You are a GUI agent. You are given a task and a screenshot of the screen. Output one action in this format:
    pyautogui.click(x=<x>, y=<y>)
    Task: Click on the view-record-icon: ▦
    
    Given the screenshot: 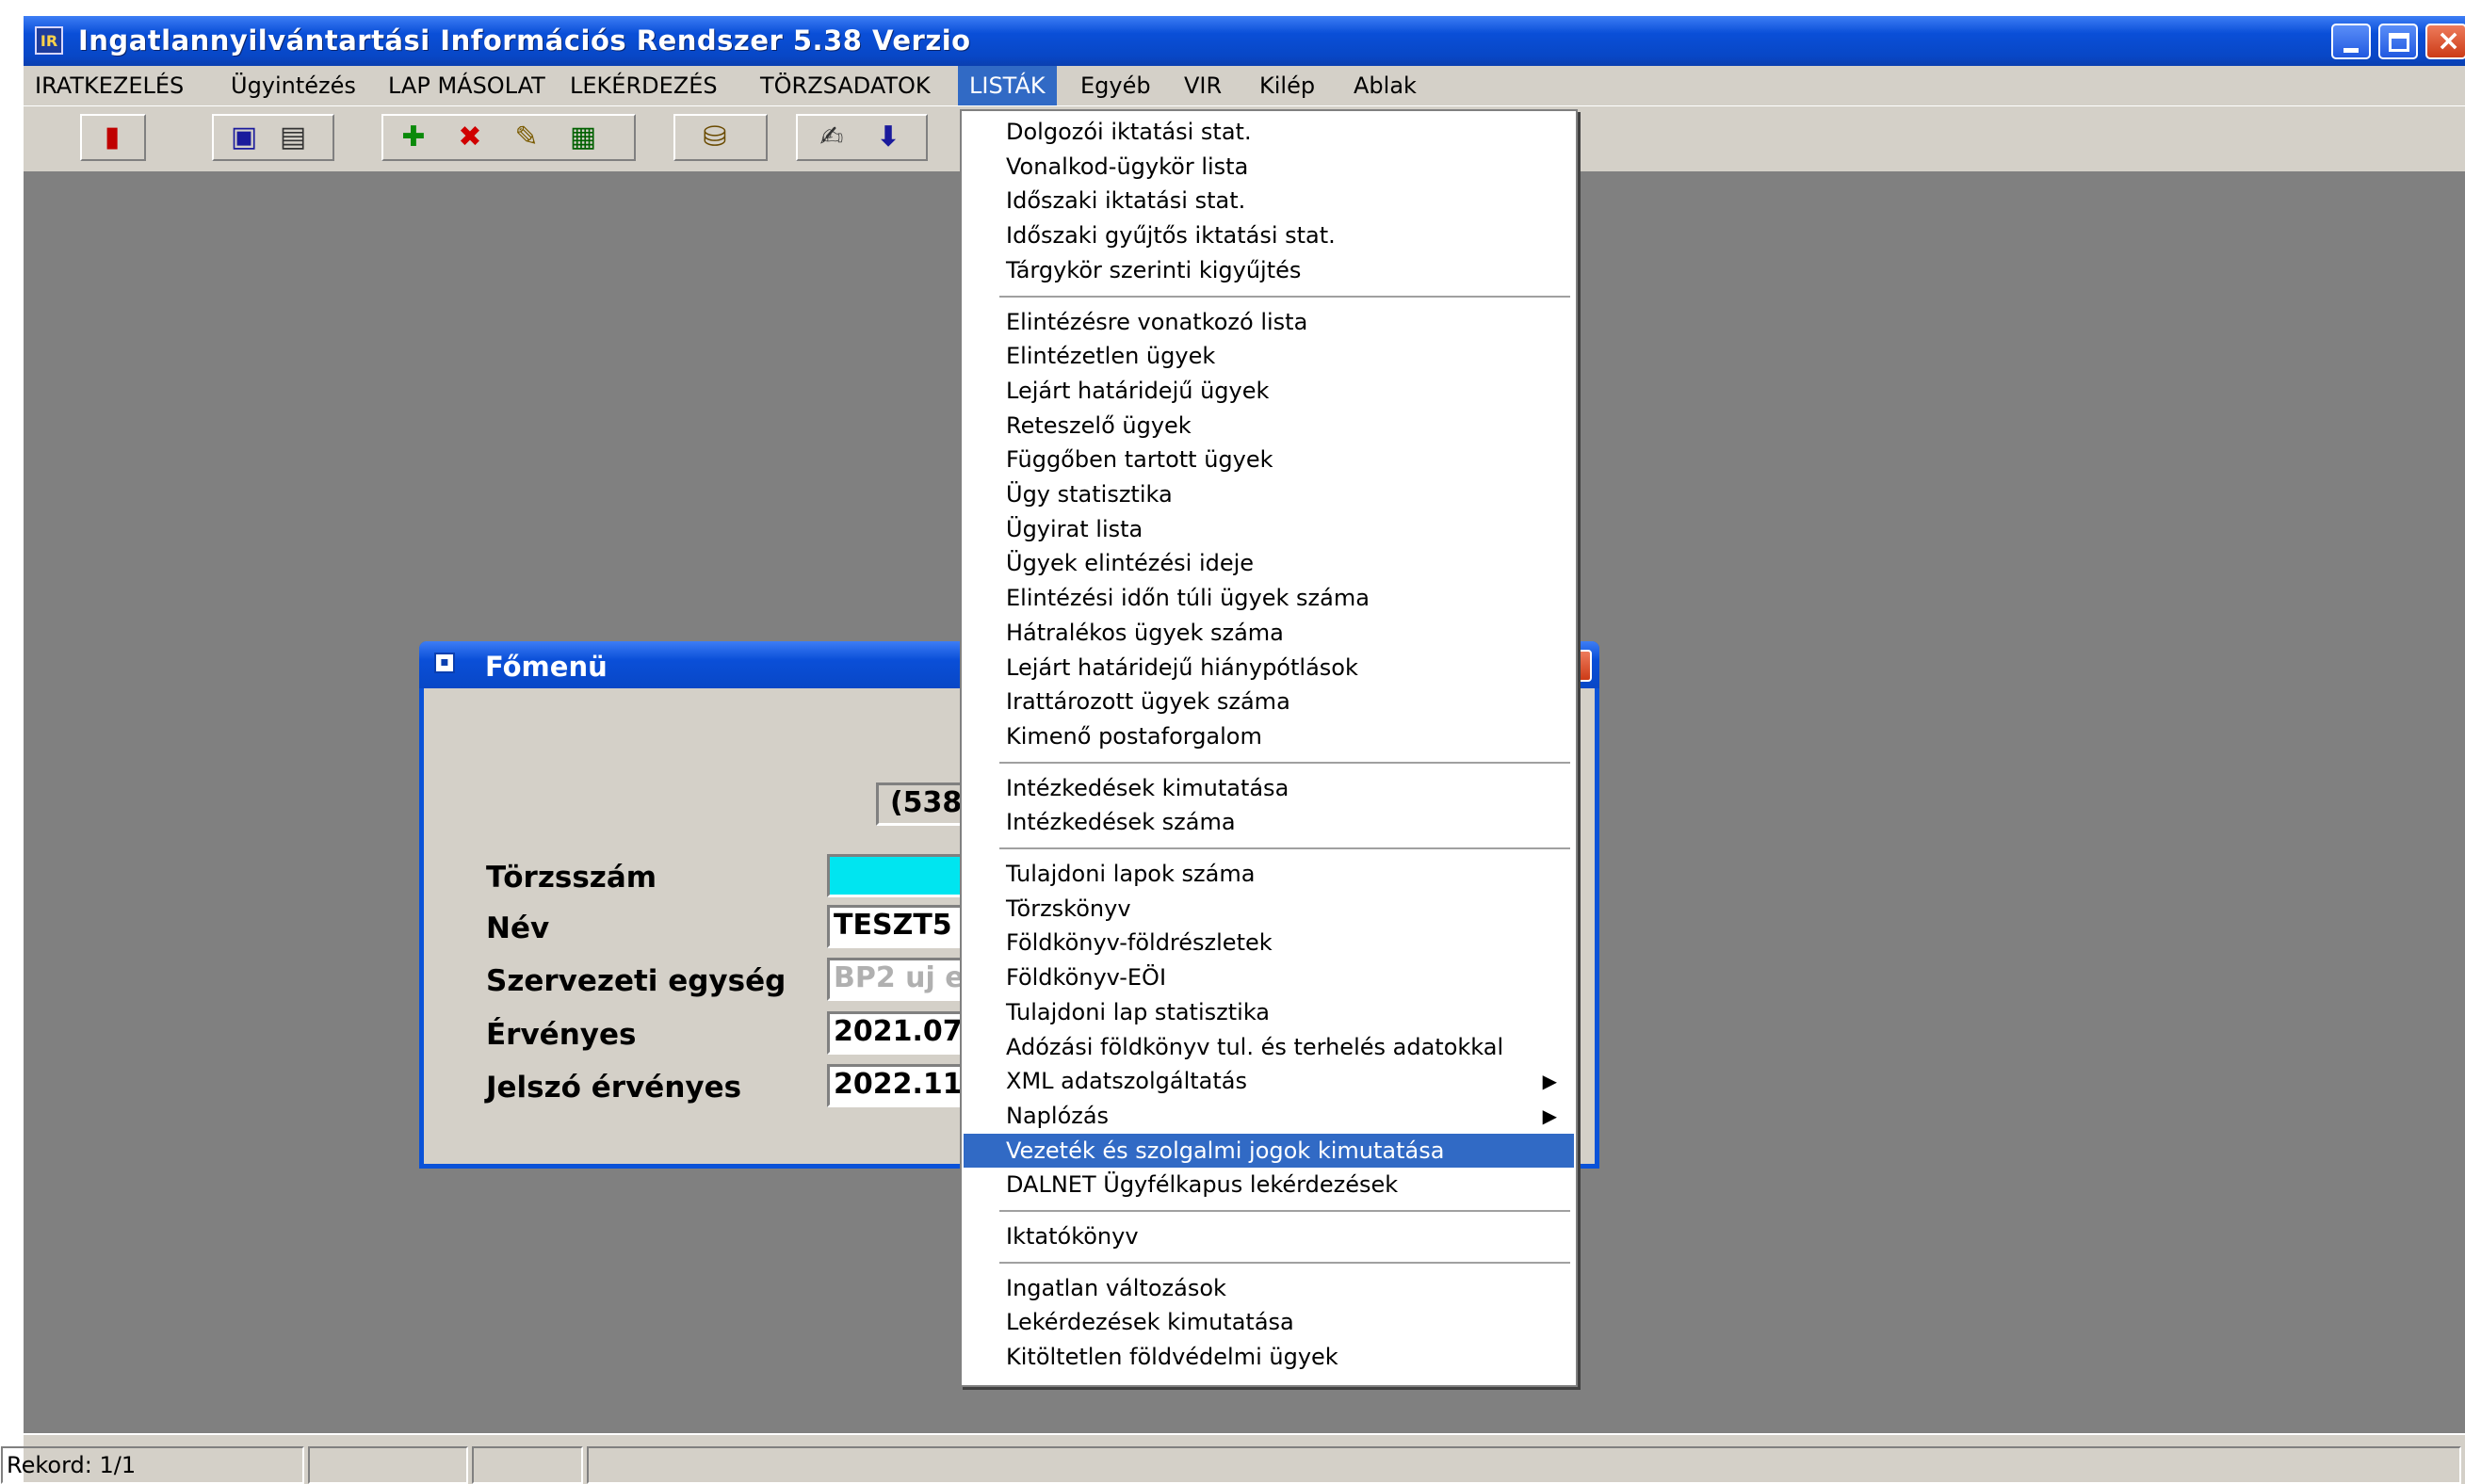 What is the action you would take?
    pyautogui.click(x=583, y=136)
    